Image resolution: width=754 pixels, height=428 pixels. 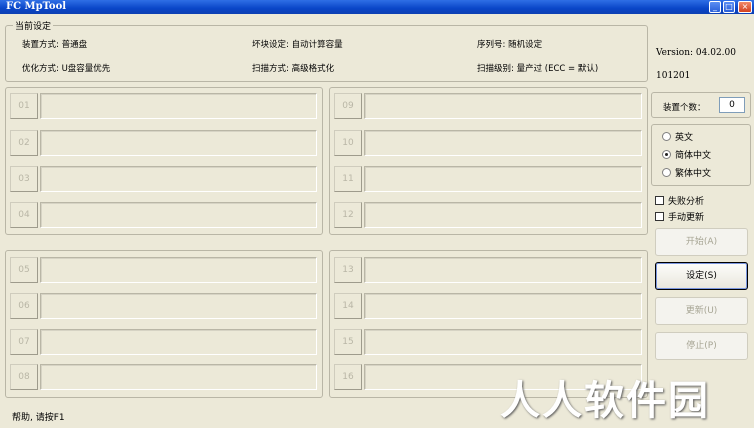 What do you see at coordinates (684, 137) in the screenshot?
I see `language-english-label: 英文` at bounding box center [684, 137].